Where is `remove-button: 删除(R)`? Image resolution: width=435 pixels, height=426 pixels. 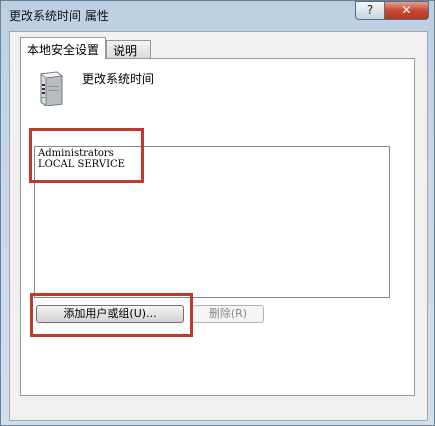
remove-button: 删除(R) is located at coordinates (228, 314).